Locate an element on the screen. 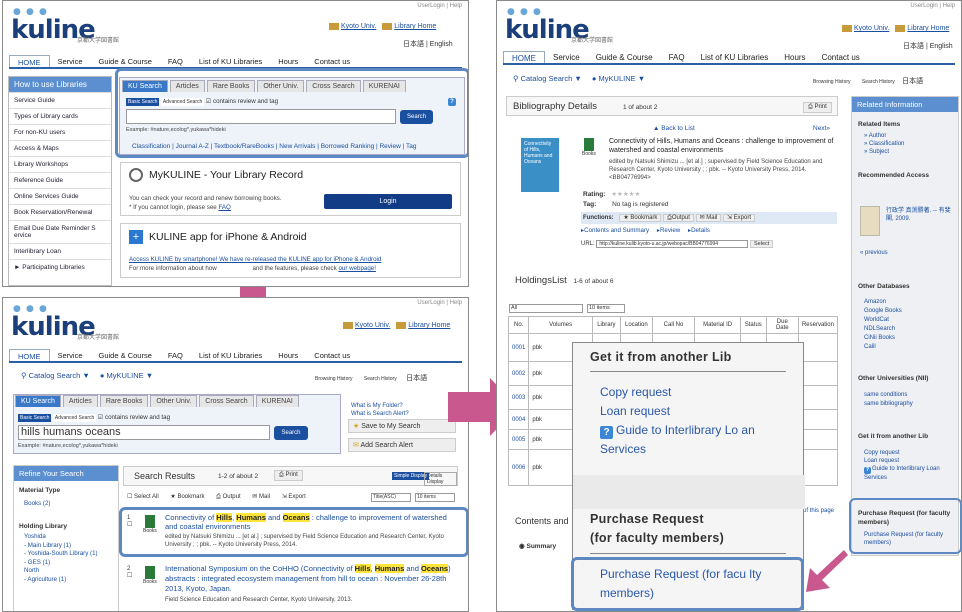 The width and height of the screenshot is (962, 612). contents-summary-link: ▸Contents and Summary is located at coordinates (615, 230).